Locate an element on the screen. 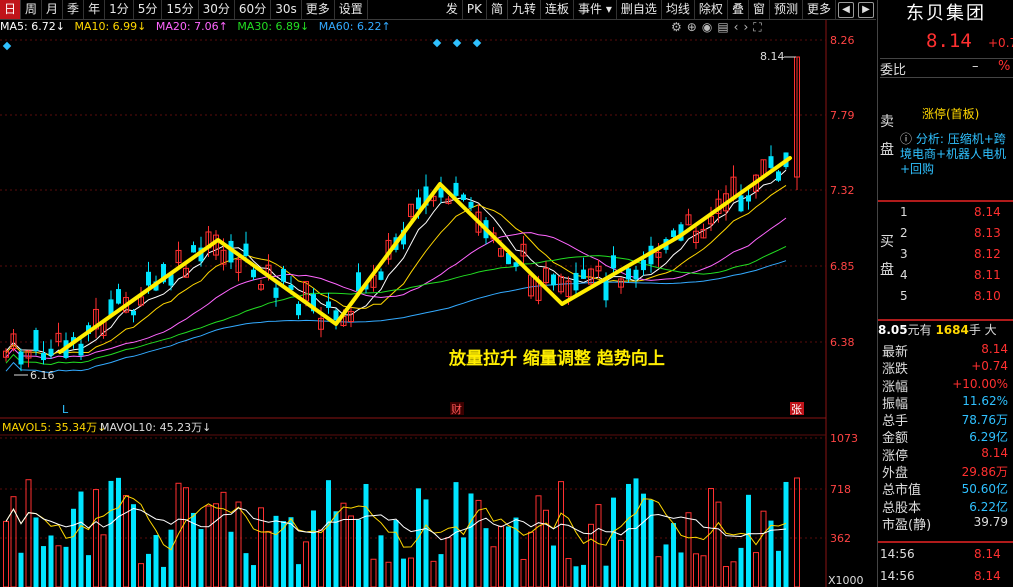 The height and width of the screenshot is (587, 1013). stat-row: 金额 6.29亿 is located at coordinates (946, 436).